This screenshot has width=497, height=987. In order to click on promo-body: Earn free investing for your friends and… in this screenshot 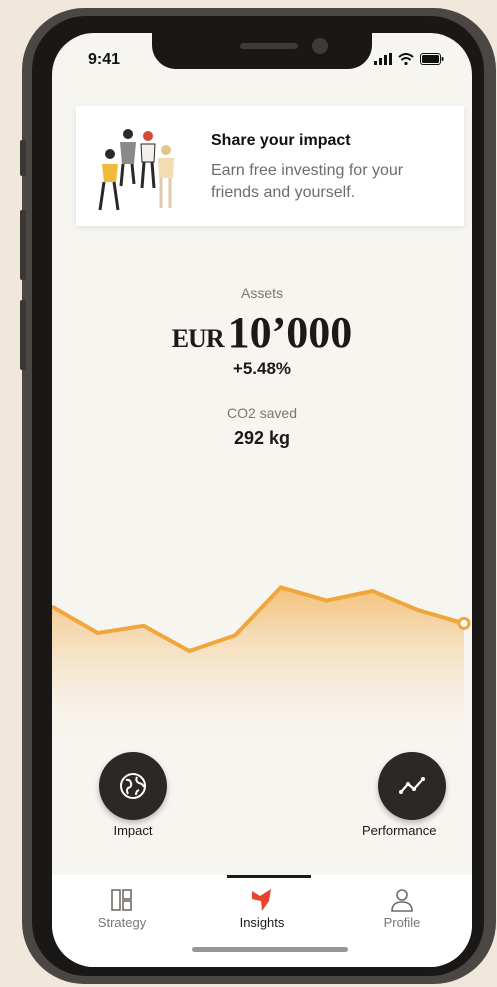, I will do `click(307, 181)`.